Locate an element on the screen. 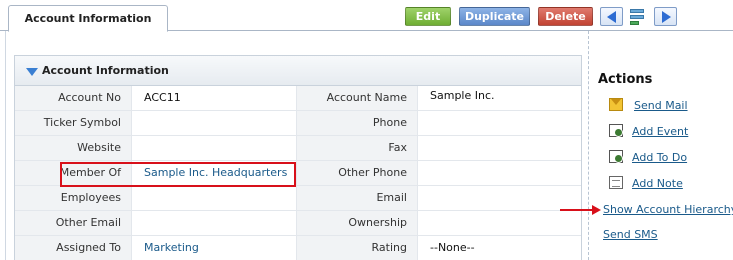  field-value: ACC11 is located at coordinates (214, 98).